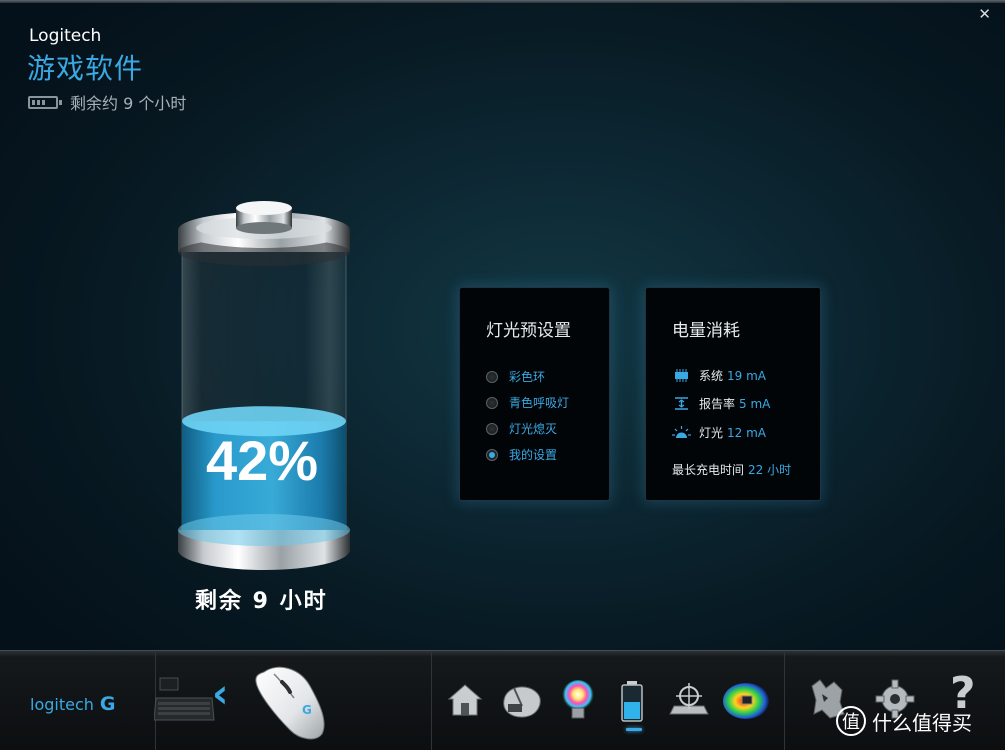 This screenshot has height=750, width=1005. What do you see at coordinates (85, 68) in the screenshot?
I see `app-title: 游戏软件` at bounding box center [85, 68].